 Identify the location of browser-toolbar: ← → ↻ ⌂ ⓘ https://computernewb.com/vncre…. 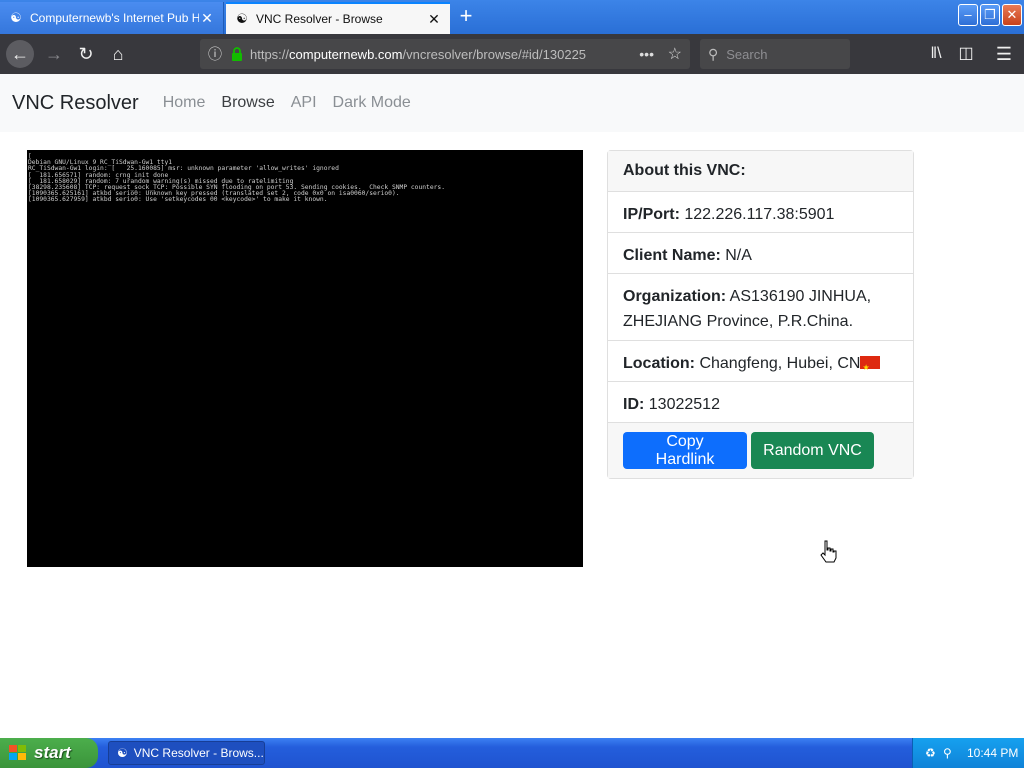
(512, 54).